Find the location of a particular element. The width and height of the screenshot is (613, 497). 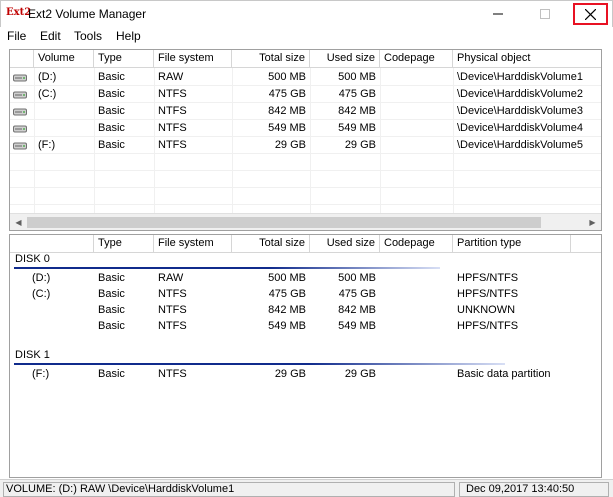

cell-total-size: 500 MB is located at coordinates (287, 278).